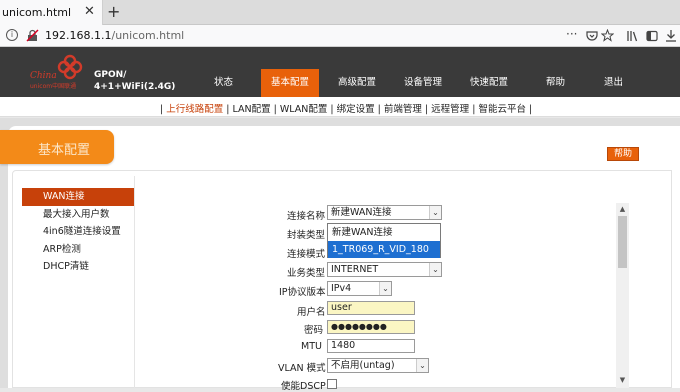 The height and width of the screenshot is (392, 680). I want to click on url-field: 192.168.1.1/unicom.html, so click(114, 35).